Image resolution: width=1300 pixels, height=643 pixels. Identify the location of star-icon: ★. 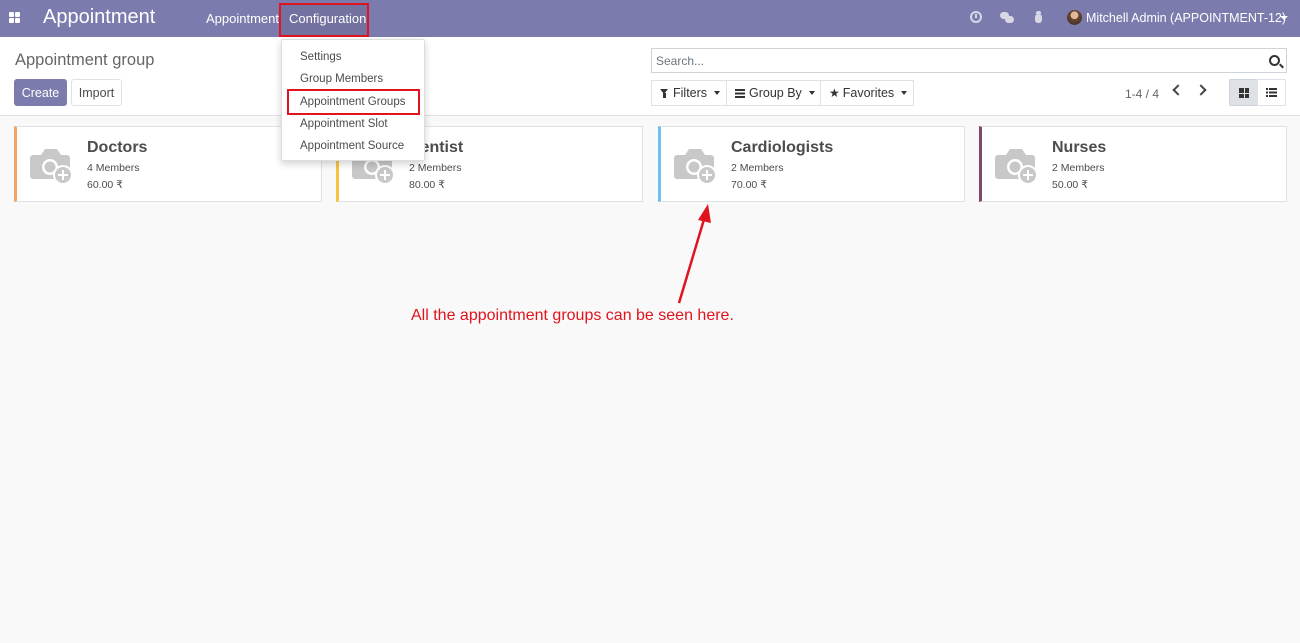
(834, 93).